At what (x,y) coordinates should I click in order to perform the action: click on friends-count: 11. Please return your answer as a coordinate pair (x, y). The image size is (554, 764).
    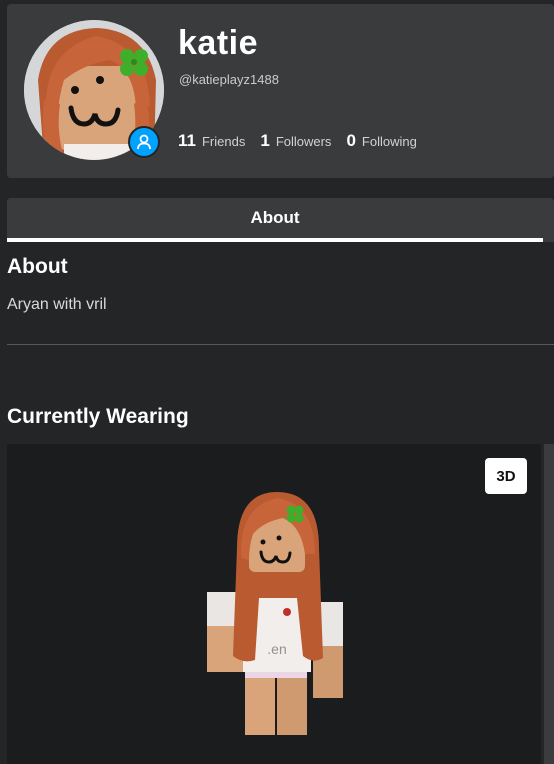
    Looking at the image, I should click on (187, 140).